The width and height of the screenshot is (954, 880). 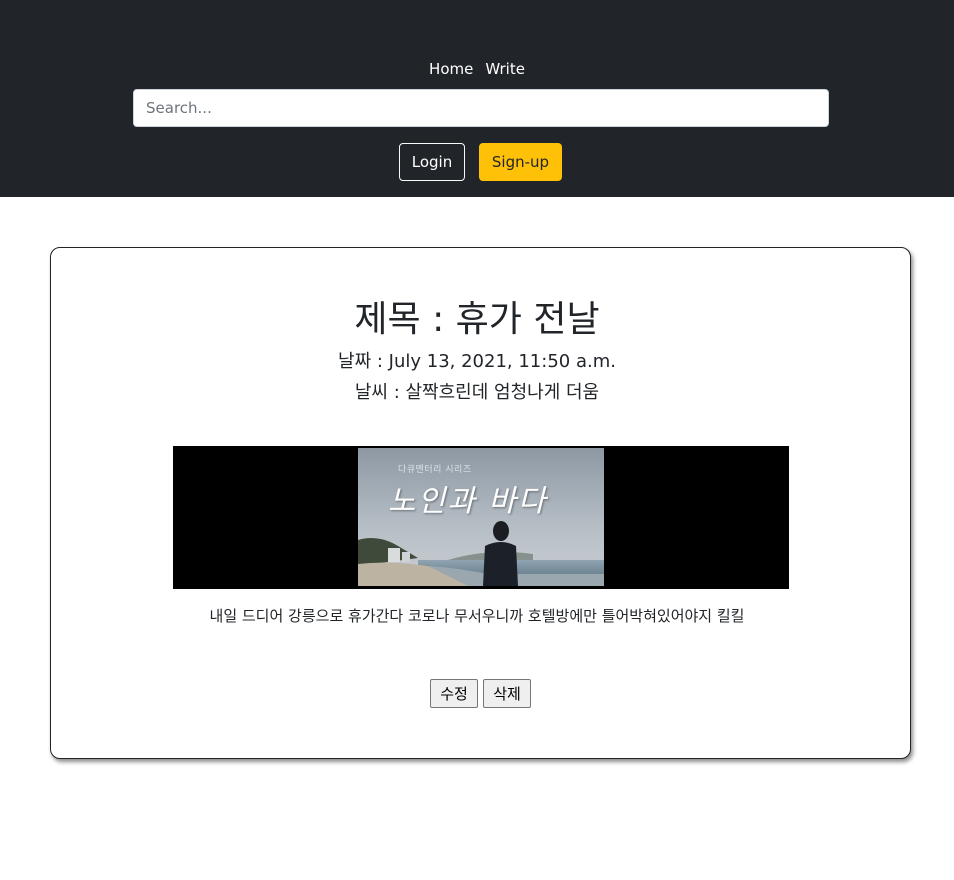 I want to click on thumbnail-subtitle: 다큐멘터리 시리즈, so click(x=435, y=470).